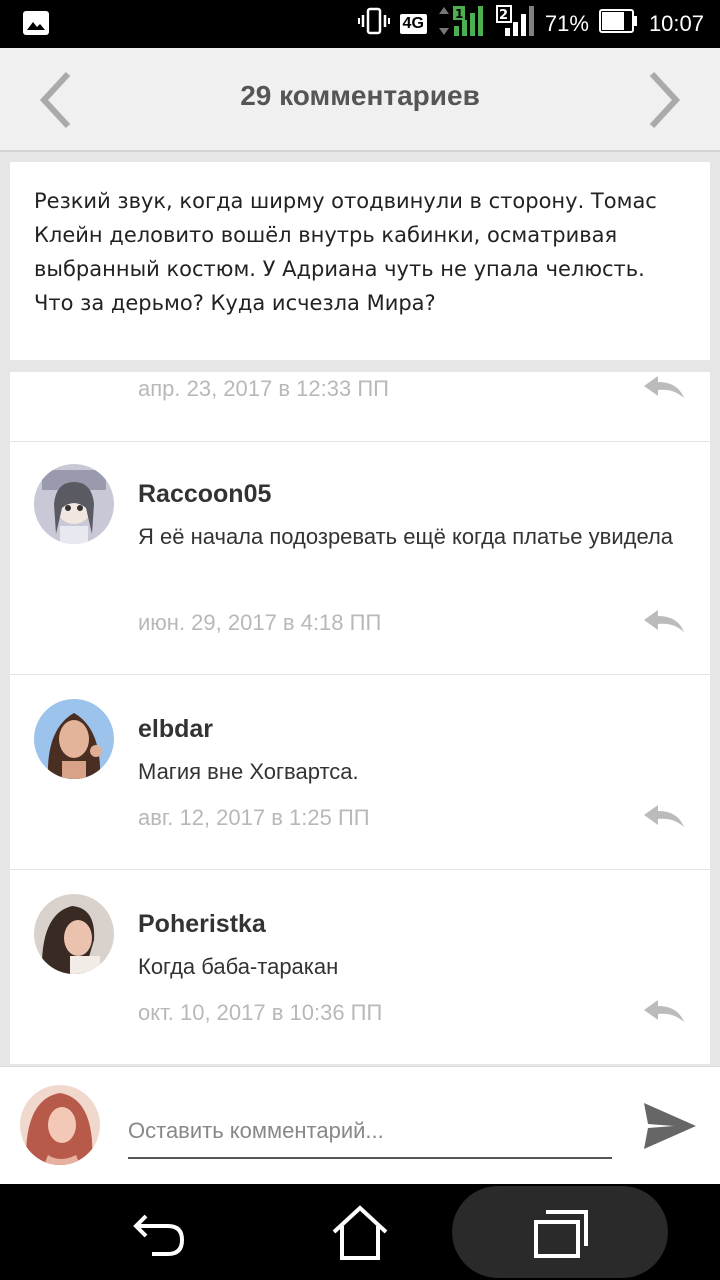 This screenshot has width=720, height=1280. I want to click on recents-icon, so click(560, 1232).